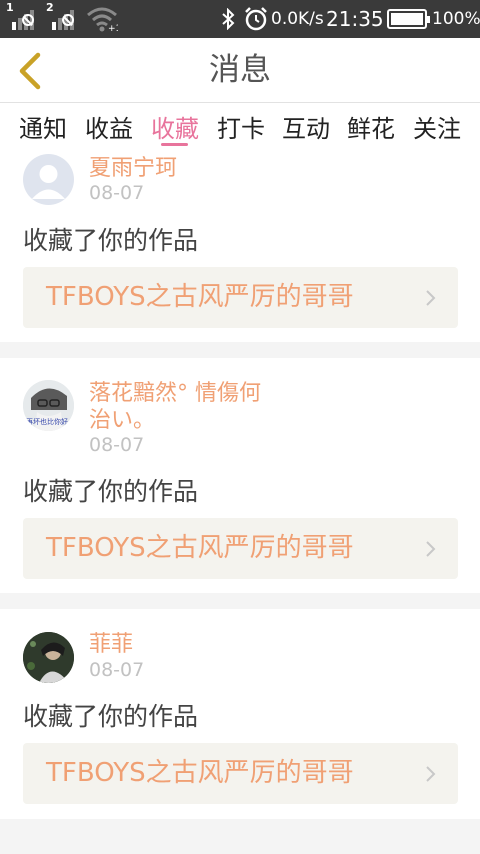  What do you see at coordinates (371, 126) in the screenshot?
I see `tab-flowers: 鲜花` at bounding box center [371, 126].